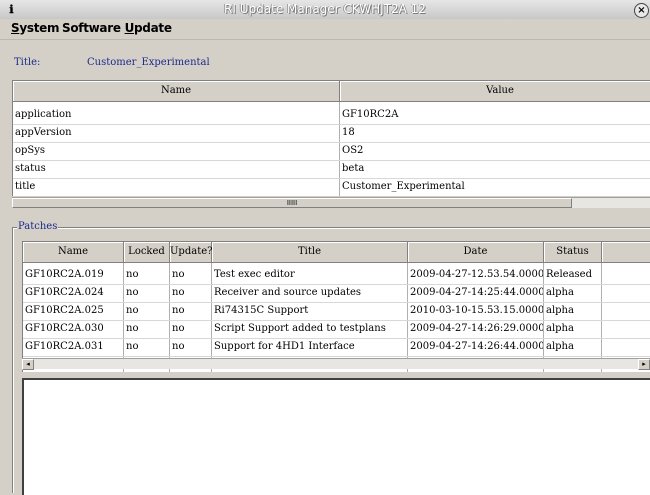  What do you see at coordinates (300, 328) in the screenshot?
I see `patch-title: Script Support added to testplans` at bounding box center [300, 328].